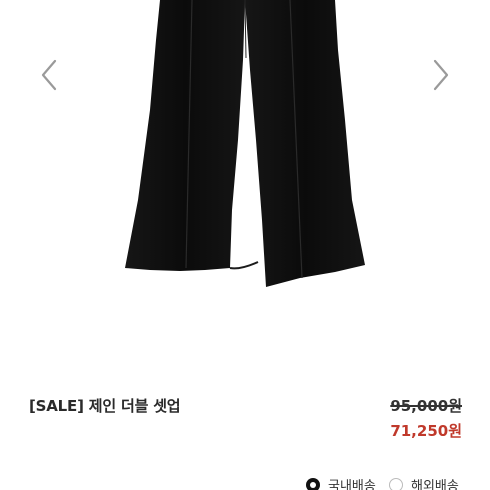 Image resolution: width=490 pixels, height=490 pixels. I want to click on gallery-prev-button, so click(49, 75).